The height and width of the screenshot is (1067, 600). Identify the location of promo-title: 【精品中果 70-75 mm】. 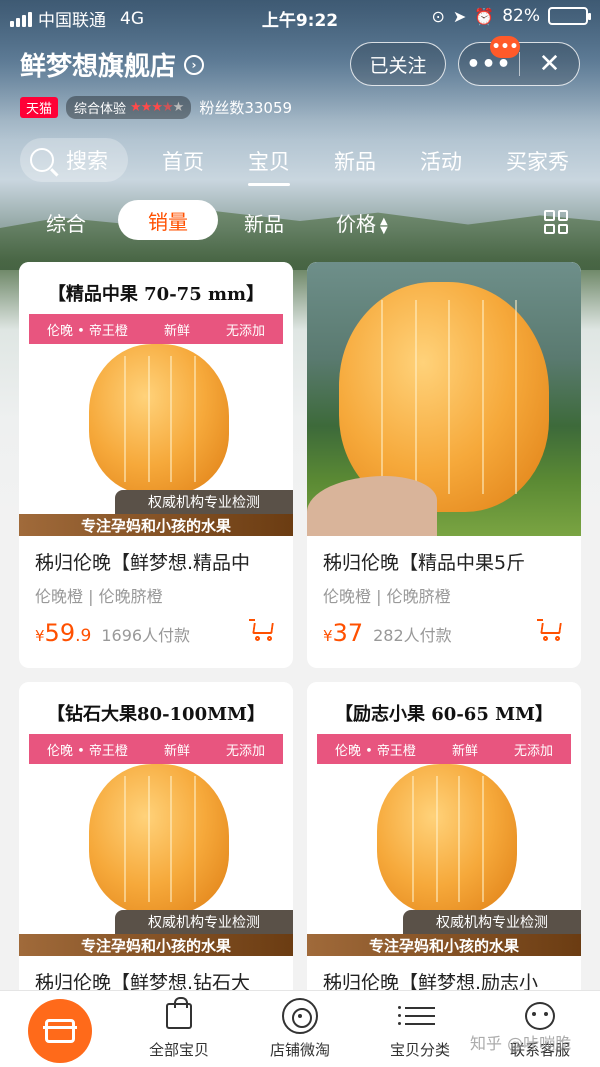
(156, 294).